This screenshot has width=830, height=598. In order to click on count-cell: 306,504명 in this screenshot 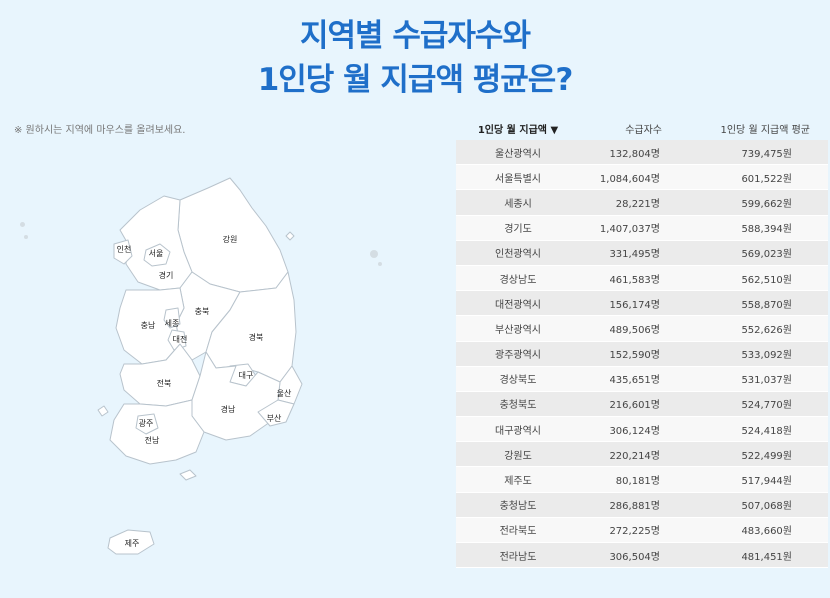, I will do `click(623, 555)`.